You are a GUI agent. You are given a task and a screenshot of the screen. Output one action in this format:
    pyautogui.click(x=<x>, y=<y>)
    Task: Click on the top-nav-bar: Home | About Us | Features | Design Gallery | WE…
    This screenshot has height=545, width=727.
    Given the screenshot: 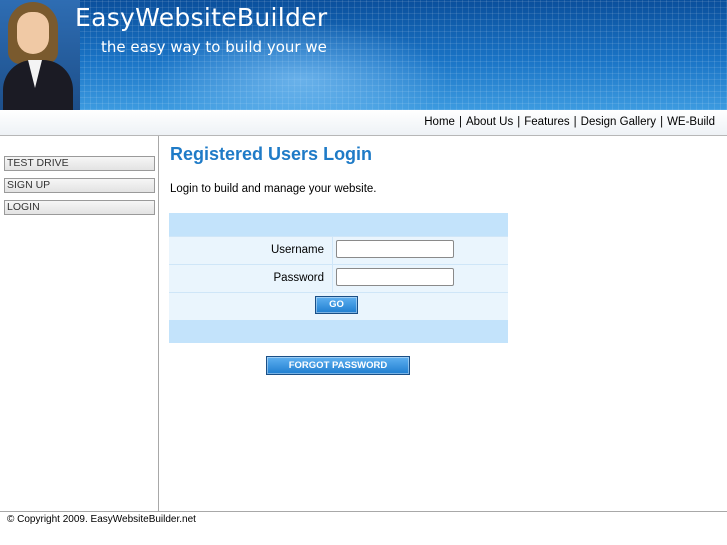 What is the action you would take?
    pyautogui.click(x=363, y=123)
    